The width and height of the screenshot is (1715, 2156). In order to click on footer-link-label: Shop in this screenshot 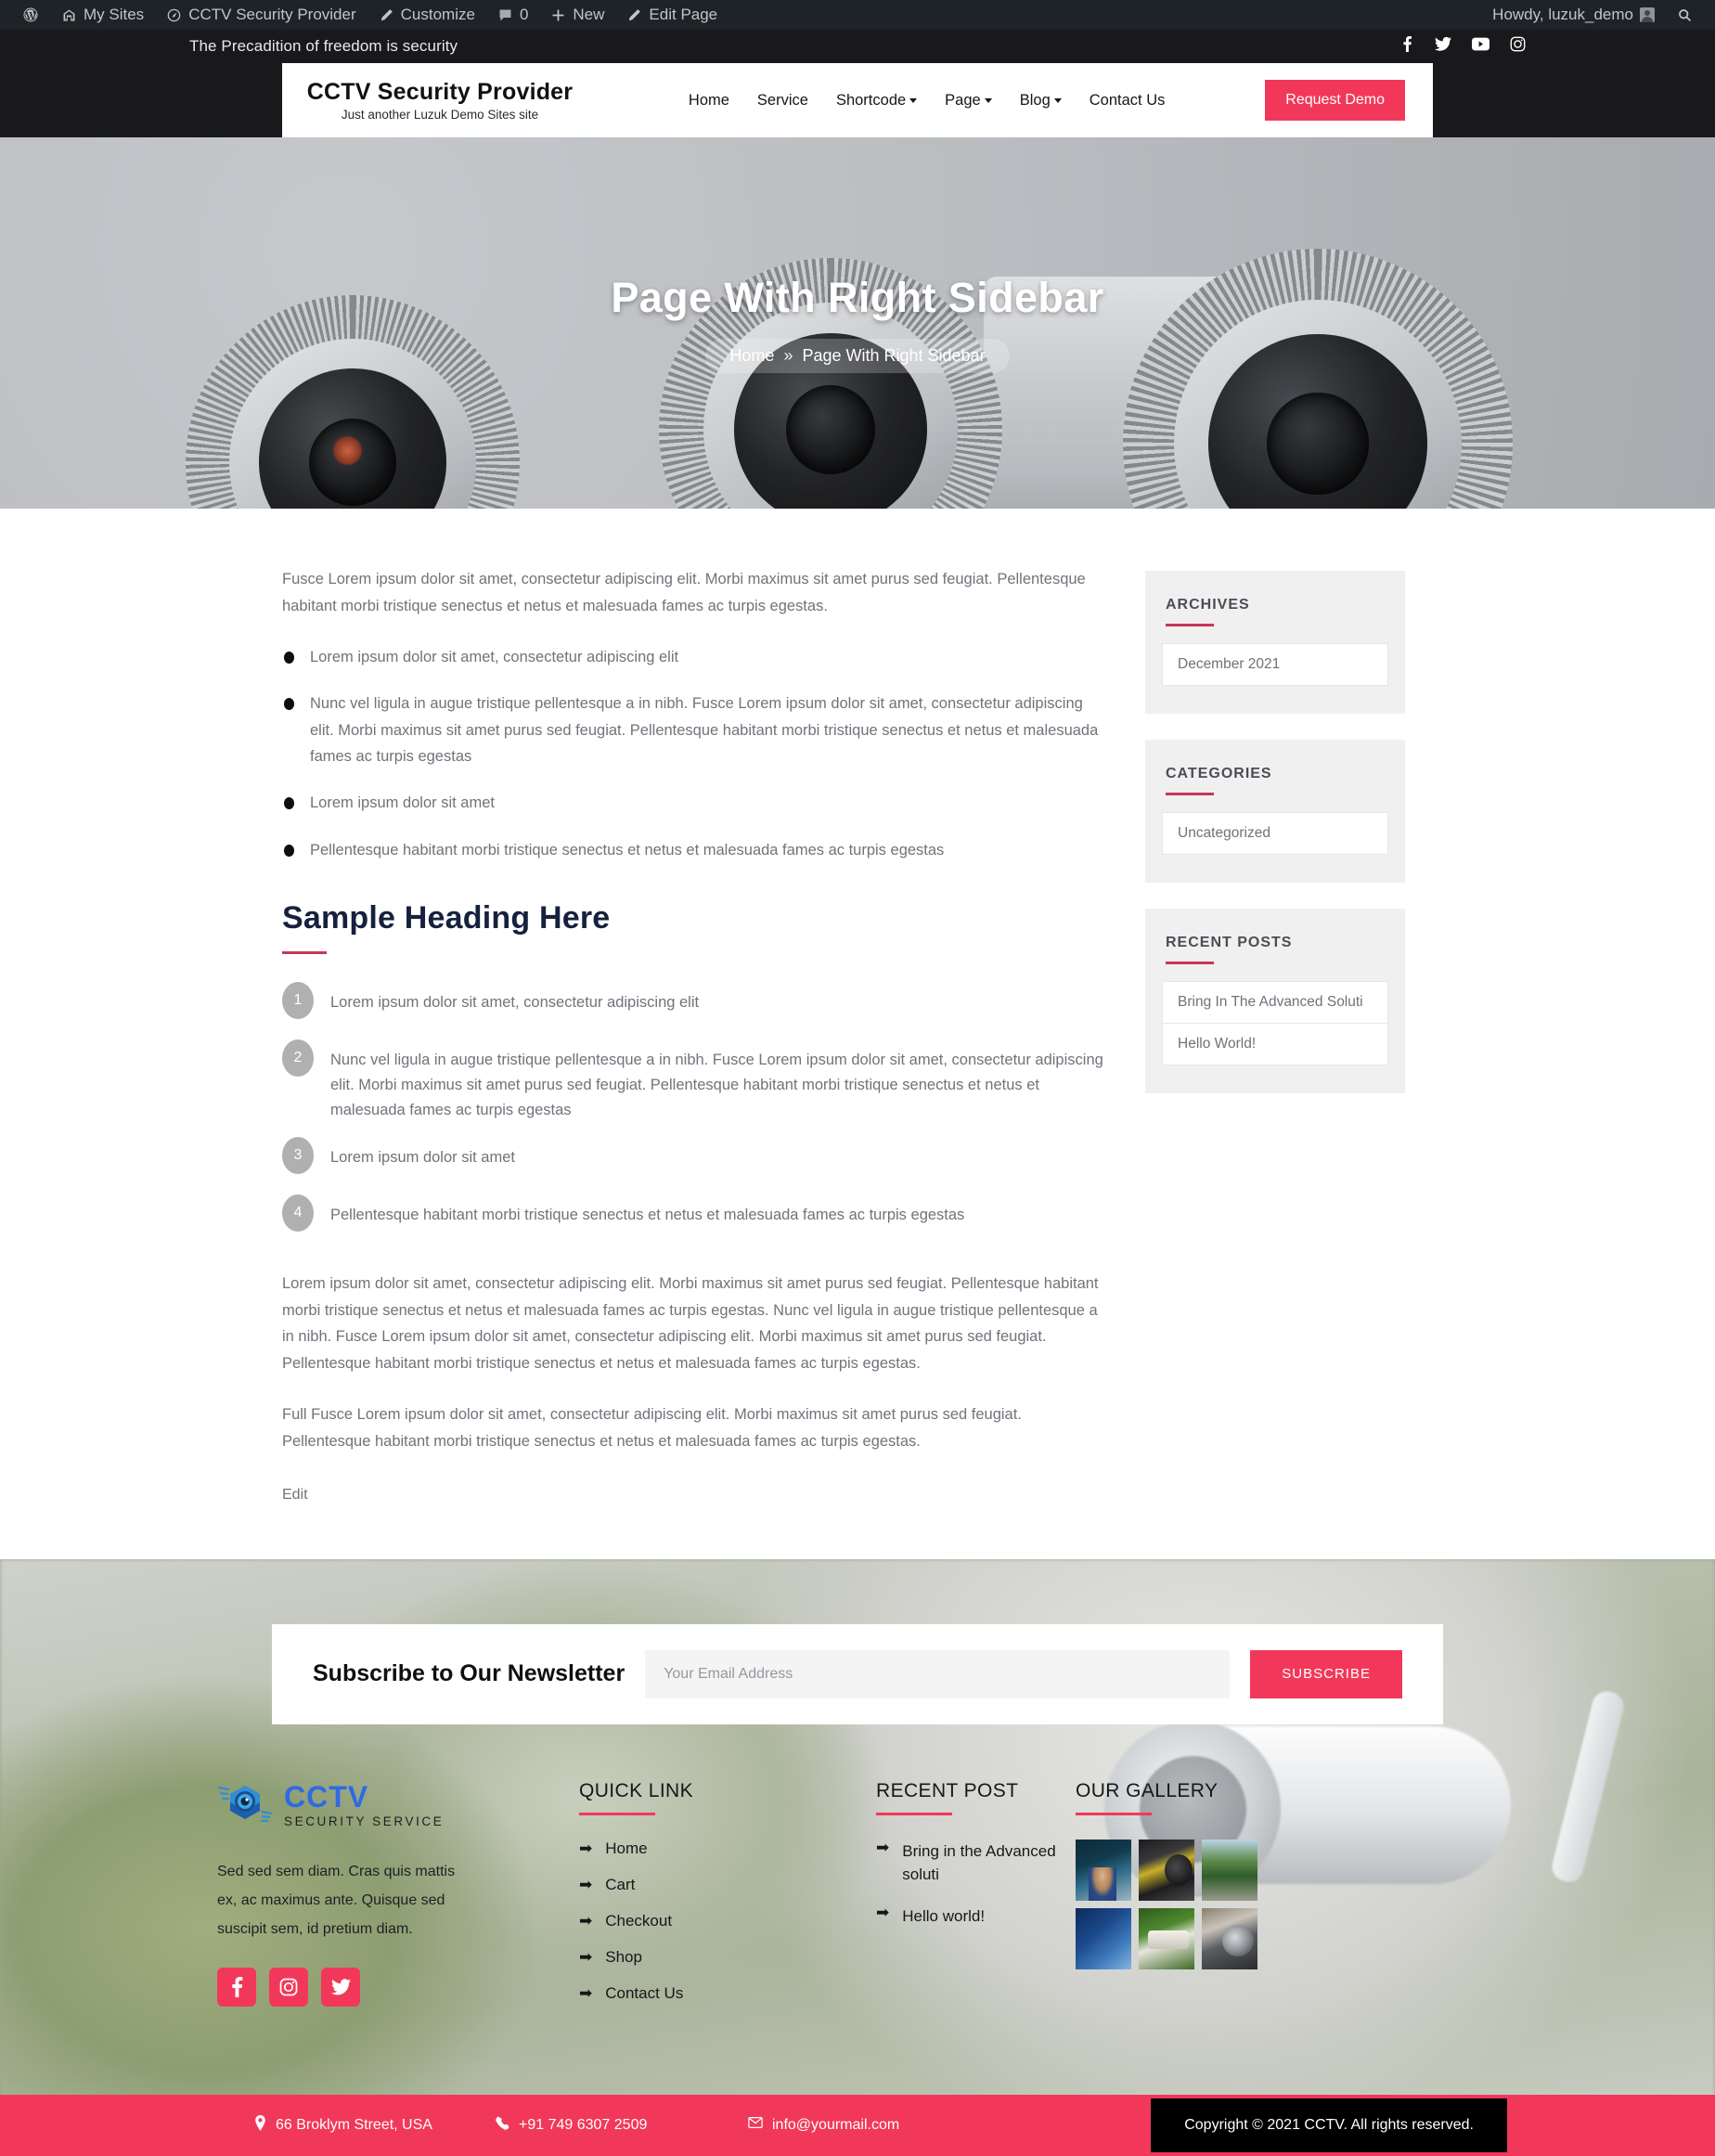, I will do `click(623, 1956)`.